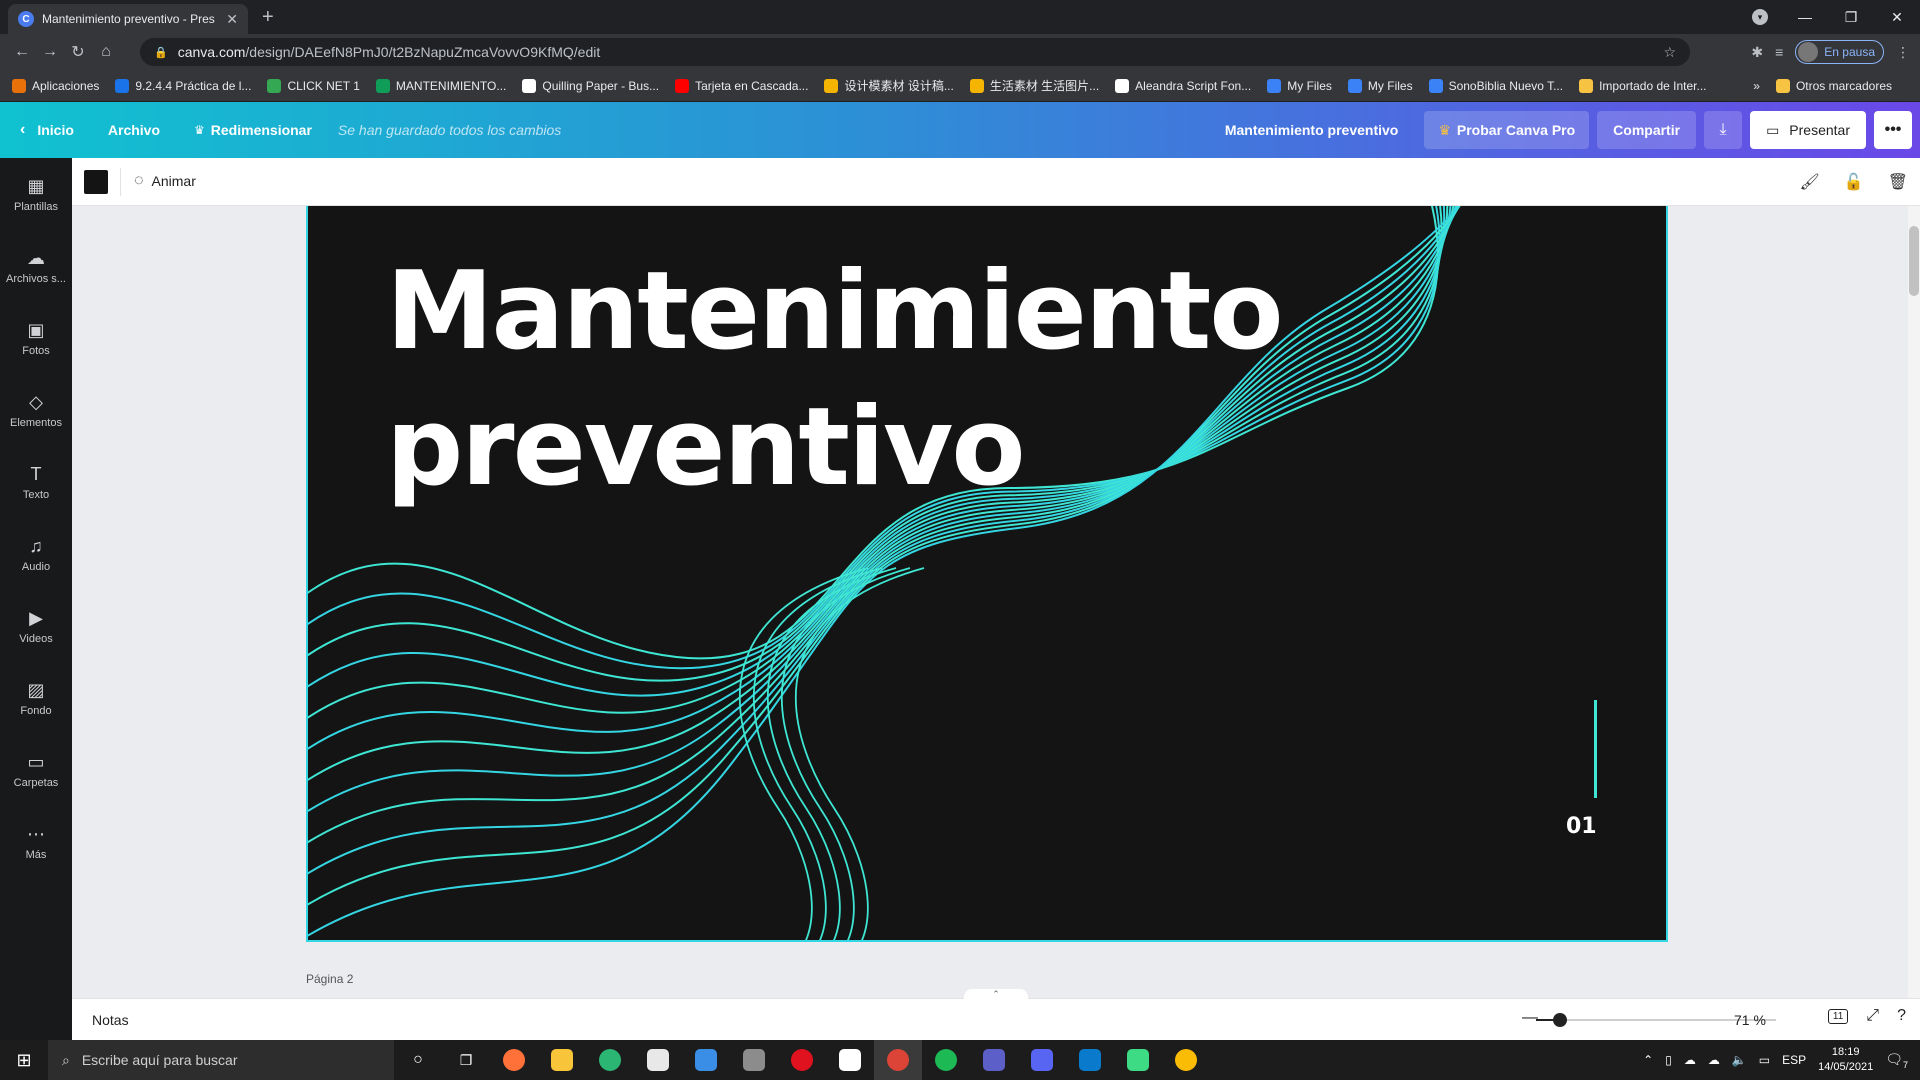 This screenshot has width=1920, height=1080. Describe the element at coordinates (36, 410) in the screenshot. I see `sidebar-item-elementos: ◇ Elementos` at that location.